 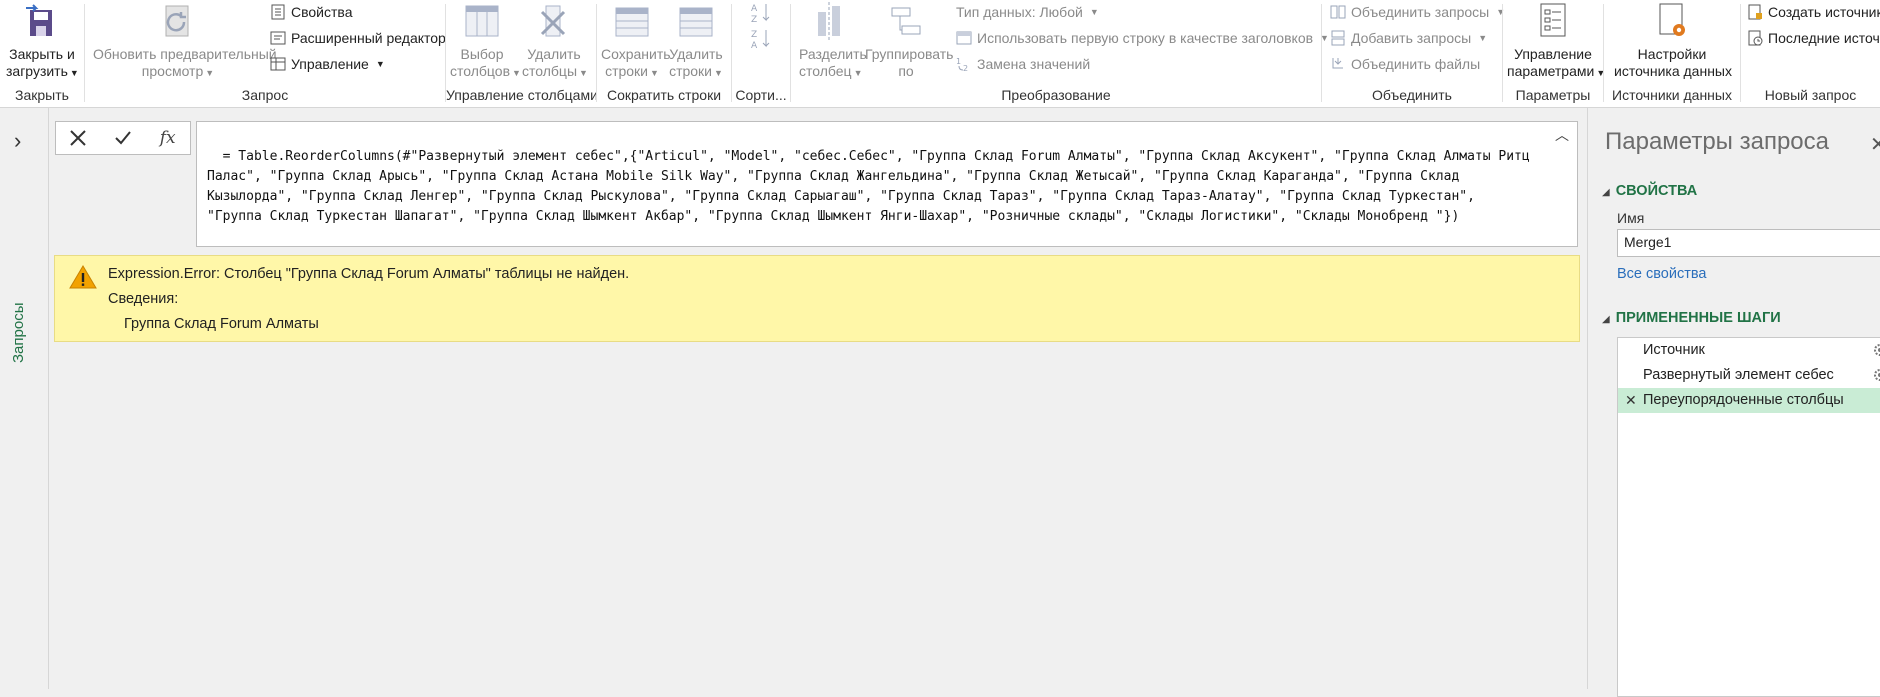 I want to click on combine-files-button: Объединить файлы, so click(x=1405, y=64).